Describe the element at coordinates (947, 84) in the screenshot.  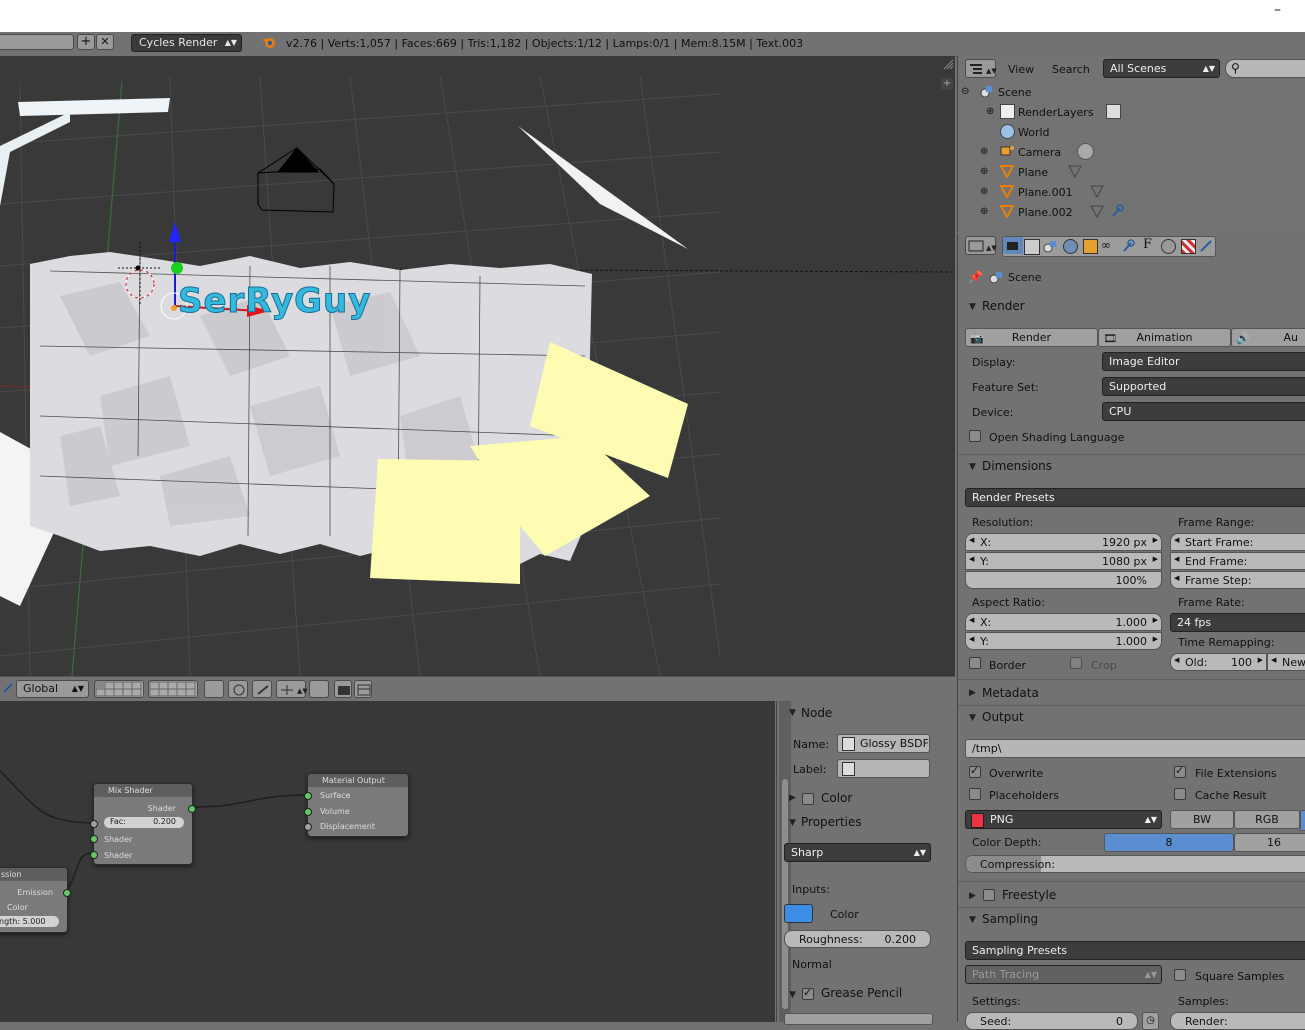
I see `tool-shelf-toggle-icon: +` at that location.